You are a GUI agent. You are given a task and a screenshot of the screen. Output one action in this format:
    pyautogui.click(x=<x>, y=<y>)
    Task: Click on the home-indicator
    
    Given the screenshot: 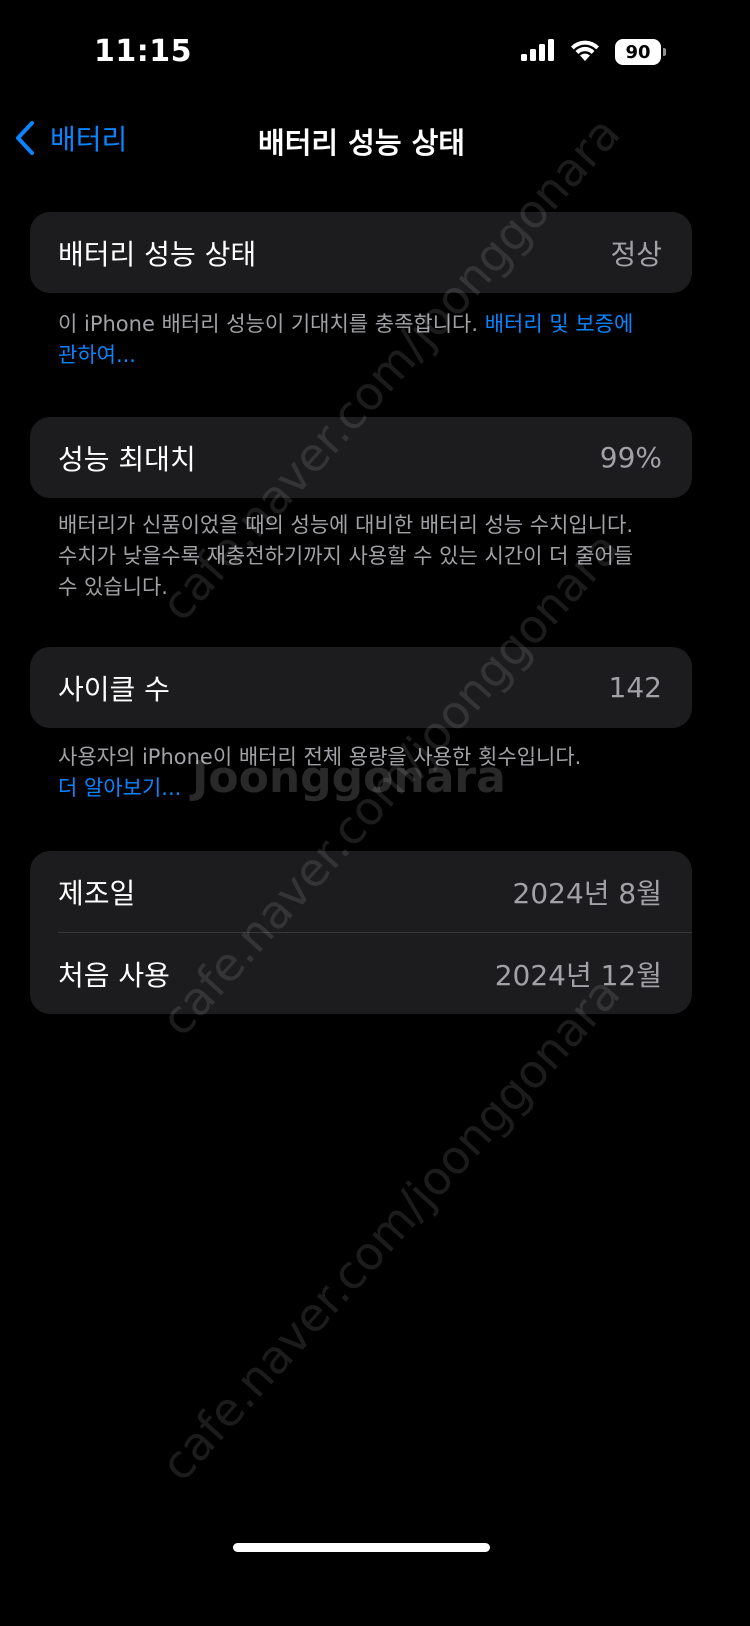 What is the action you would take?
    pyautogui.click(x=361, y=1547)
    